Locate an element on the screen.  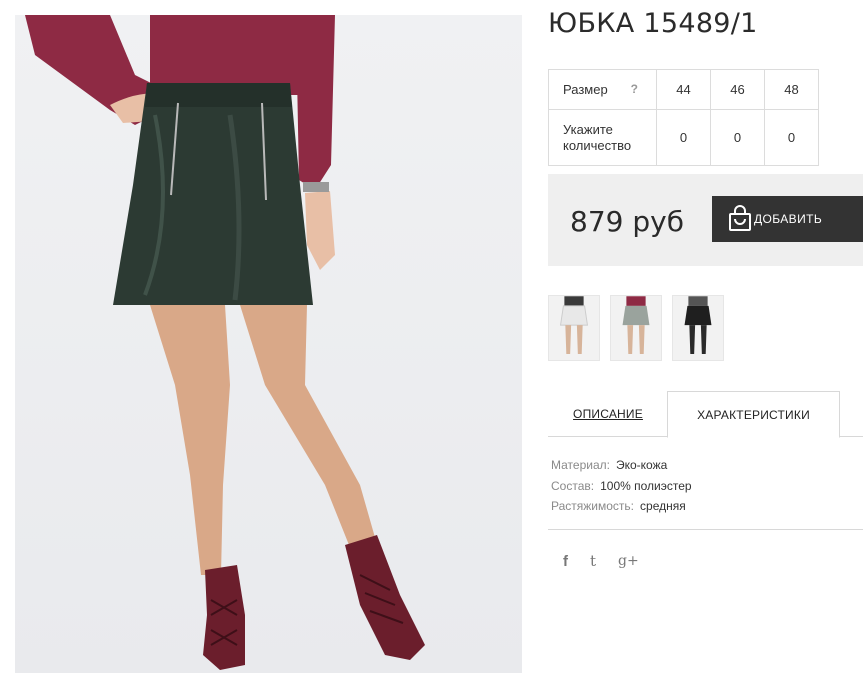
quantity-row: Укажите количество 0 0 0 is located at coordinates (683, 137).